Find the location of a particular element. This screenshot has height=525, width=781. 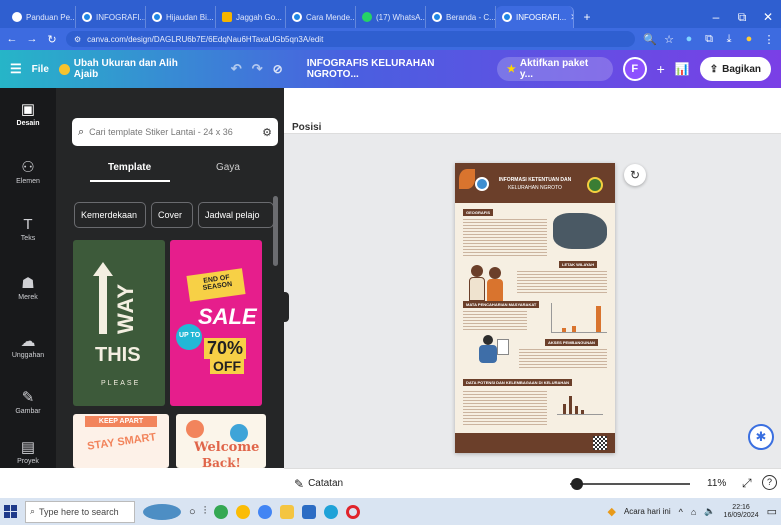

main-menu-button: ☰ is located at coordinates (16, 69).